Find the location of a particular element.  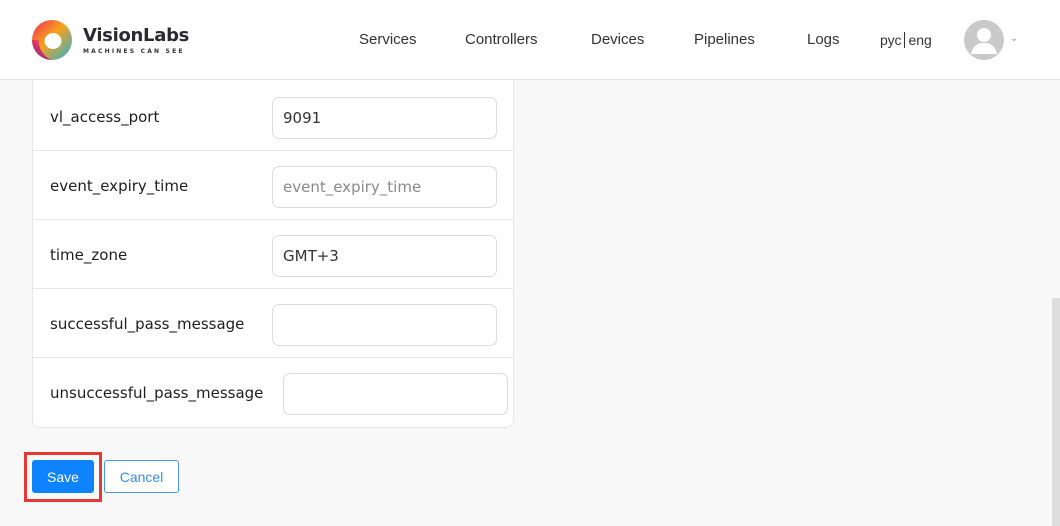

lang-divider is located at coordinates (905, 40).